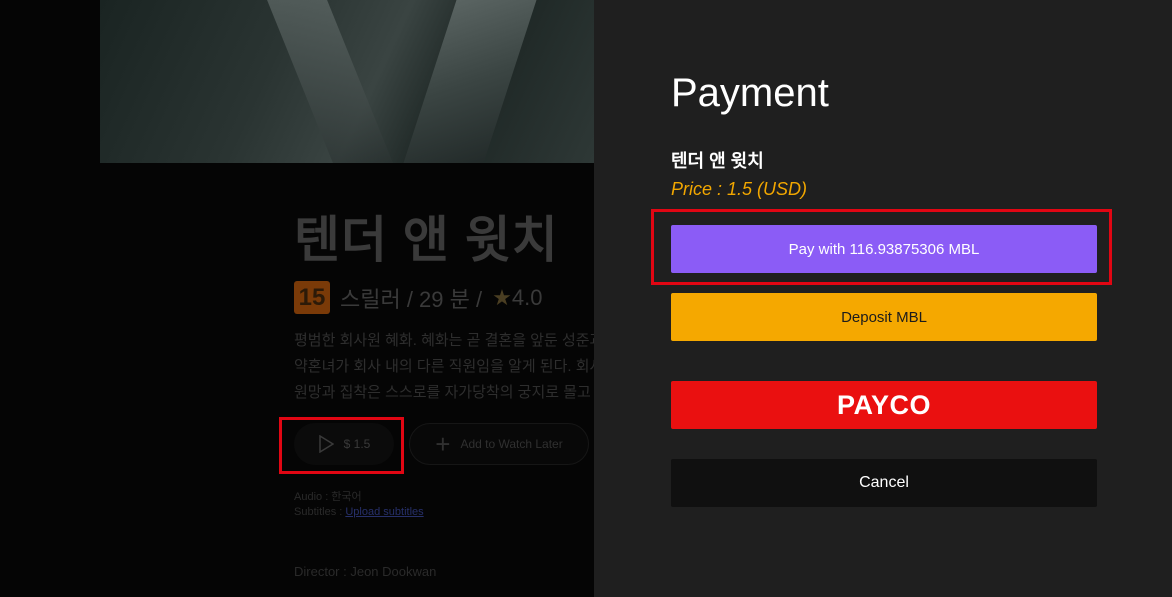  Describe the element at coordinates (750, 93) in the screenshot. I see `payment-title: Payment` at that location.